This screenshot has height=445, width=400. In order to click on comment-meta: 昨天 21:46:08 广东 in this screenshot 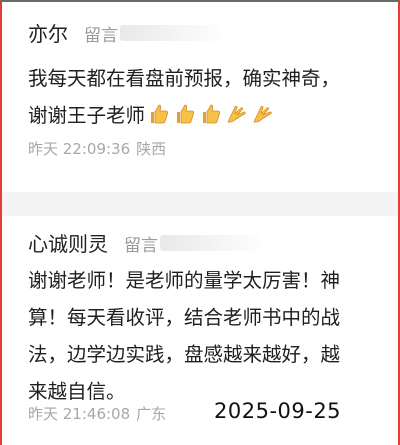, I will do `click(97, 413)`.